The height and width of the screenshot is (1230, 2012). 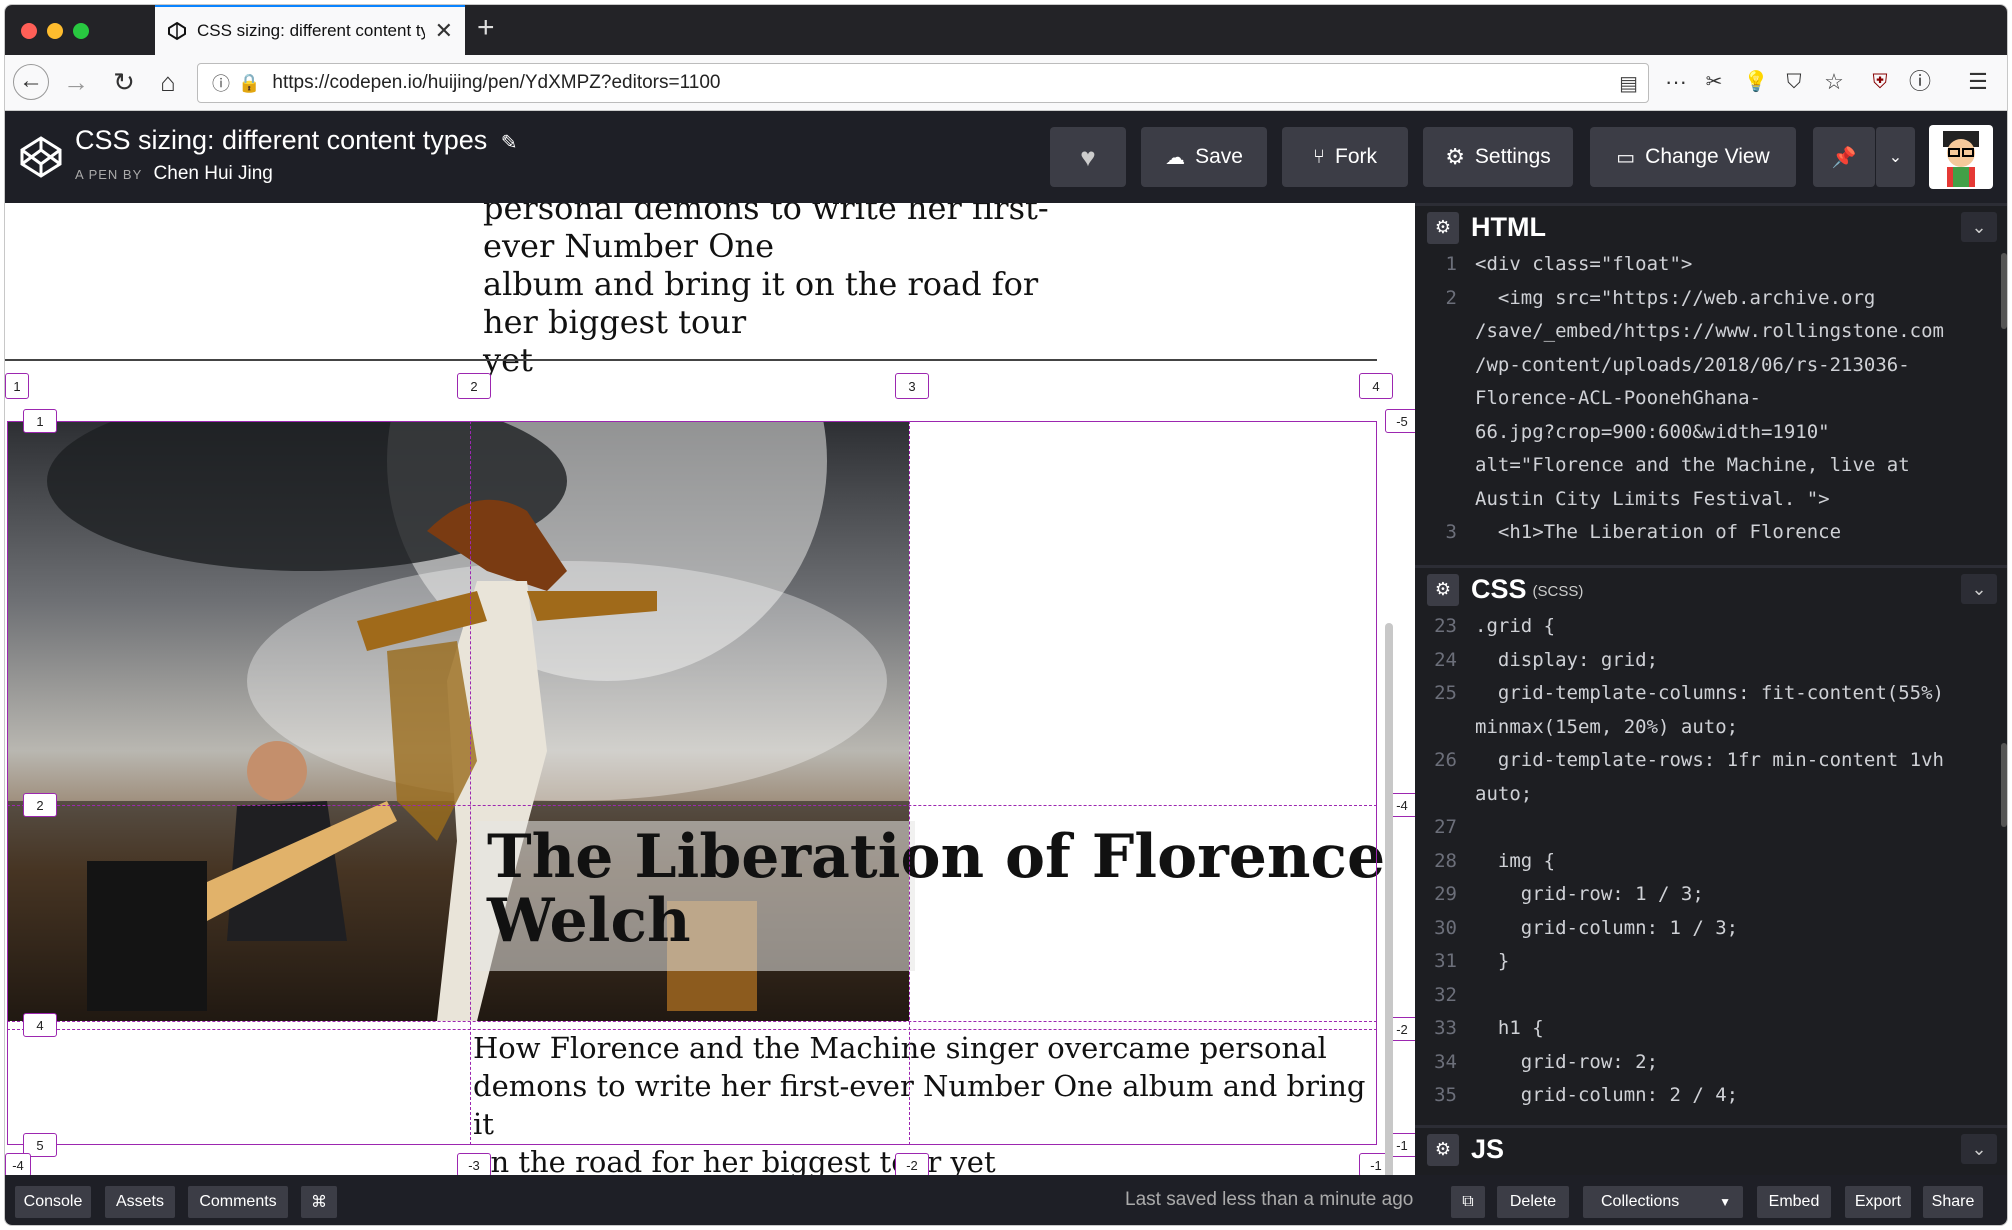 What do you see at coordinates (1509, 1028) in the screenshot?
I see `code-text: h1 {` at bounding box center [1509, 1028].